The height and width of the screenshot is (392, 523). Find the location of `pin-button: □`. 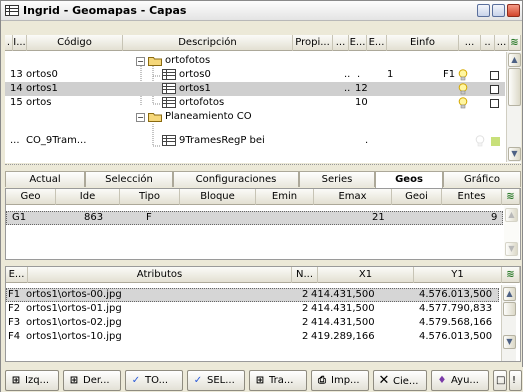

pin-button: □ is located at coordinates (500, 380).